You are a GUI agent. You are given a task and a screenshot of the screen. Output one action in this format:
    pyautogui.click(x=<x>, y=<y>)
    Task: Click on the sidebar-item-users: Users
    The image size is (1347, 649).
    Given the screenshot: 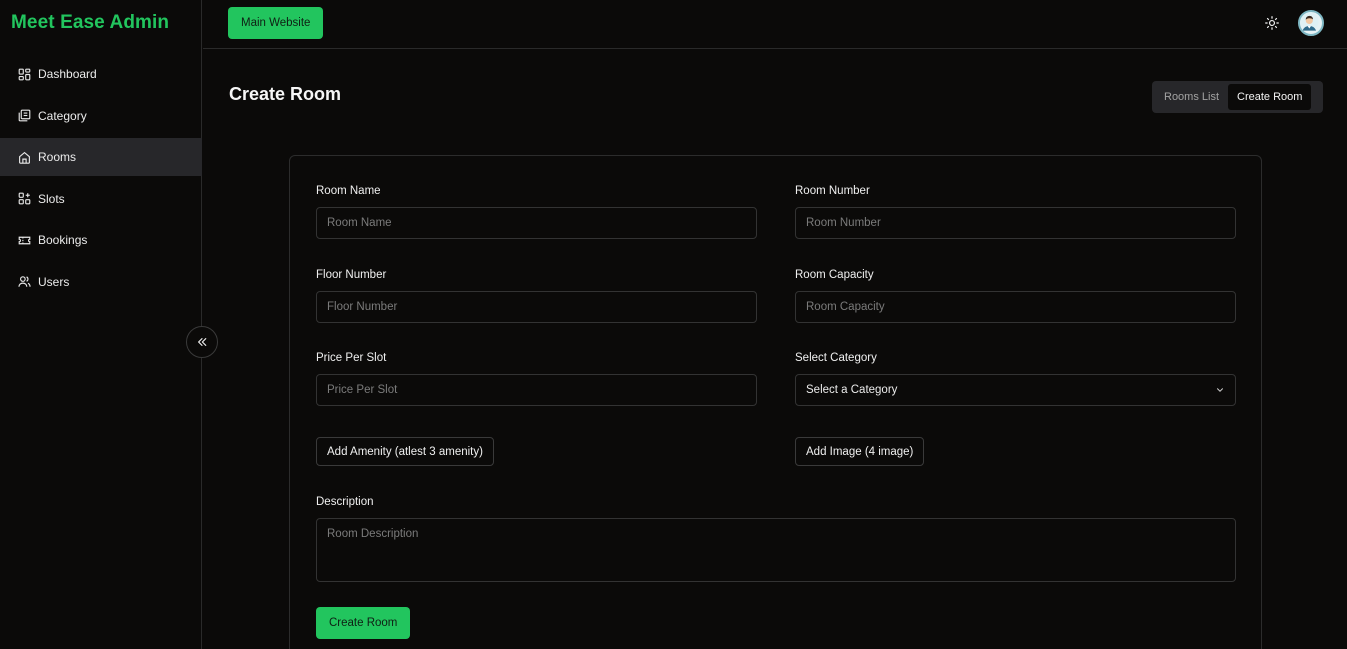 What is the action you would take?
    pyautogui.click(x=101, y=282)
    